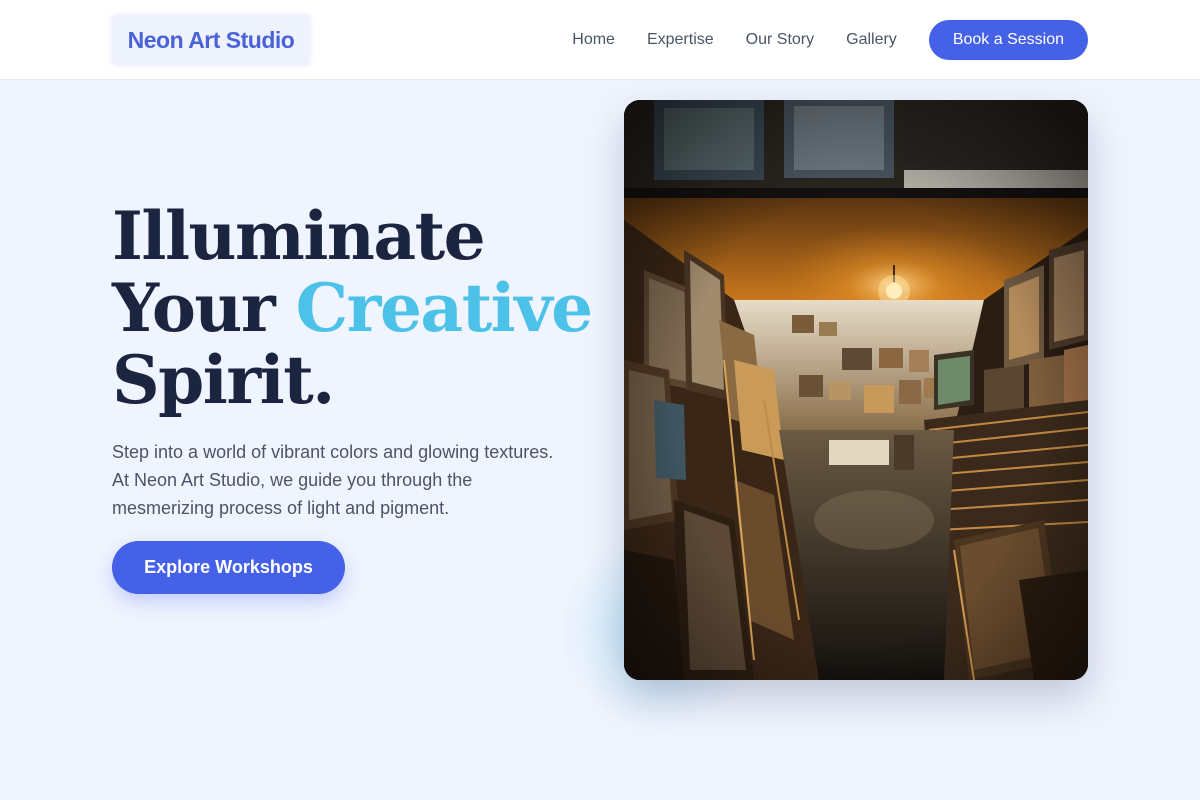  Describe the element at coordinates (444, 308) in the screenshot. I see `headline-accent-word: Creative` at that location.